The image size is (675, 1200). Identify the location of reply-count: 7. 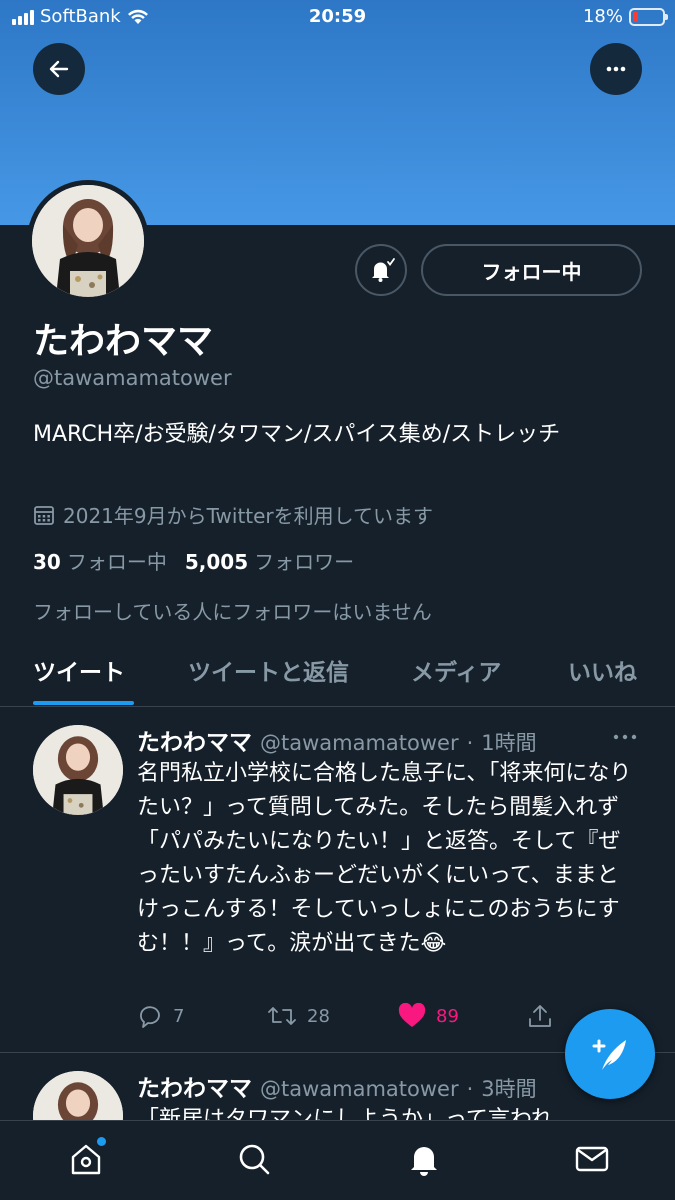
(179, 1016).